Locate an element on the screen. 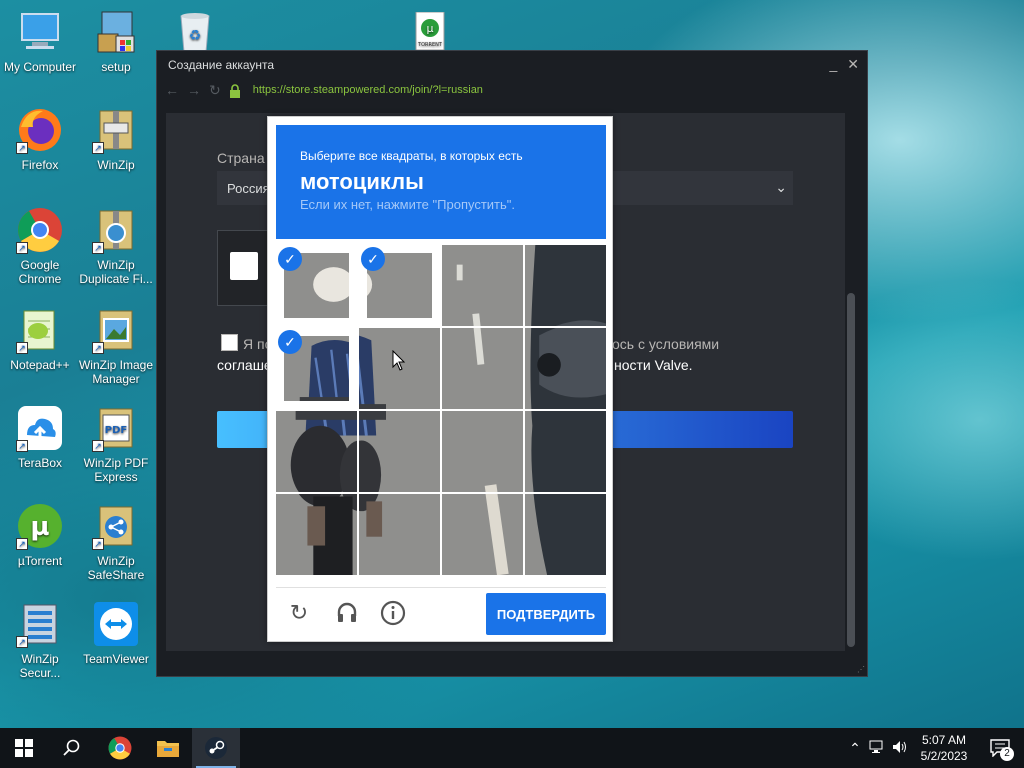 The width and height of the screenshot is (1024, 768). notifications-button: 2 is located at coordinates (1000, 750).